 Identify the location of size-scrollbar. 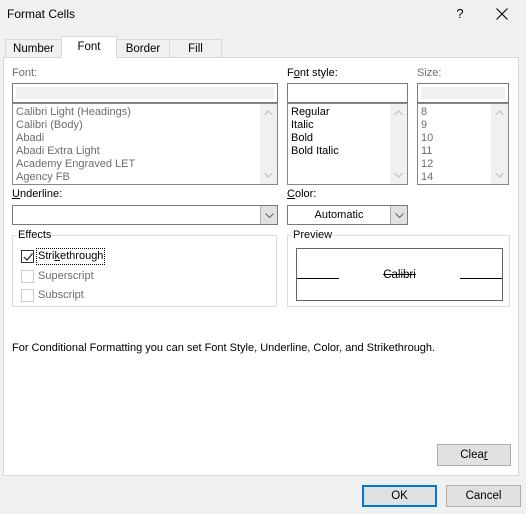
(499, 144).